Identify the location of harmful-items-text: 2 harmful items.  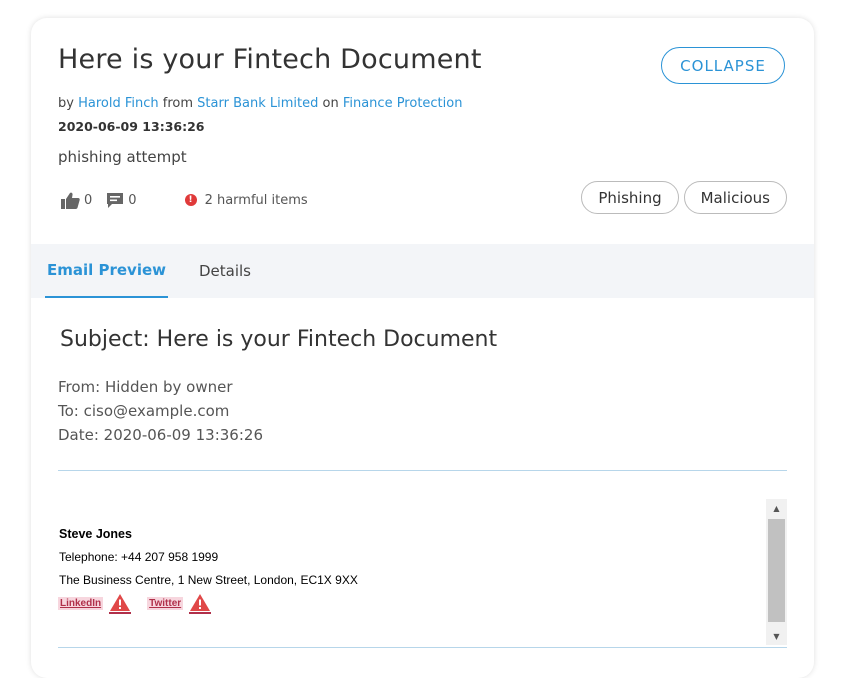
(256, 200).